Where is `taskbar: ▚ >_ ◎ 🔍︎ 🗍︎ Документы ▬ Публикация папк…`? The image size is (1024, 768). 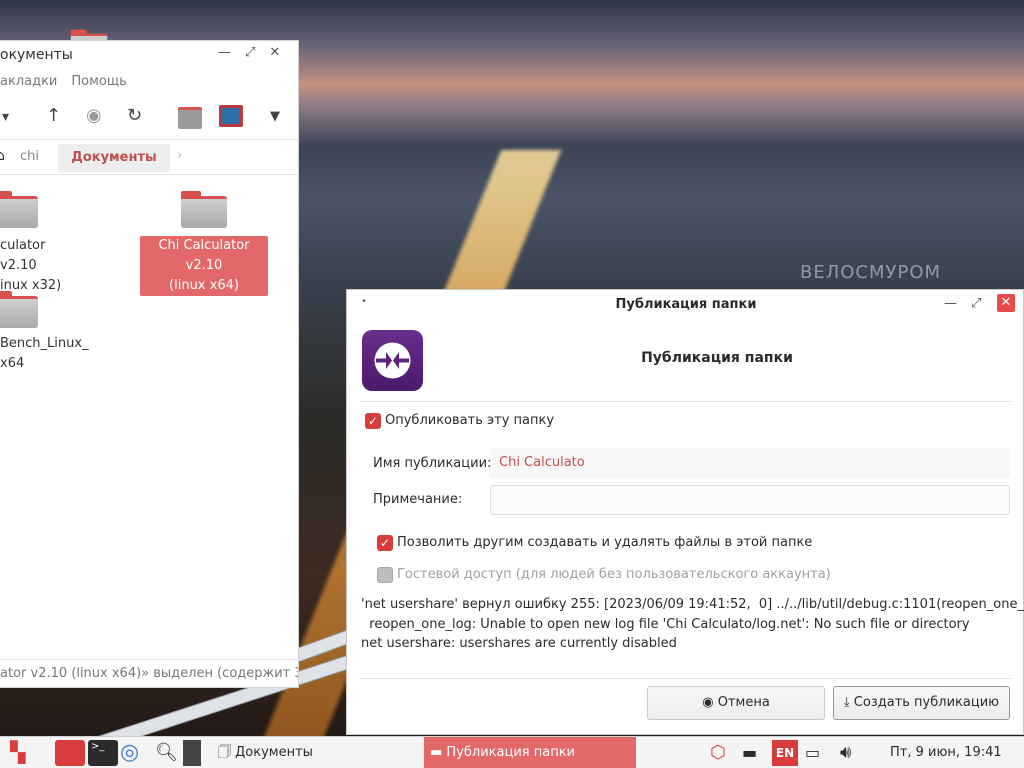 taskbar: ▚ >_ ◎ 🔍︎ 🗍︎ Документы ▬ Публикация папк… is located at coordinates (512, 752).